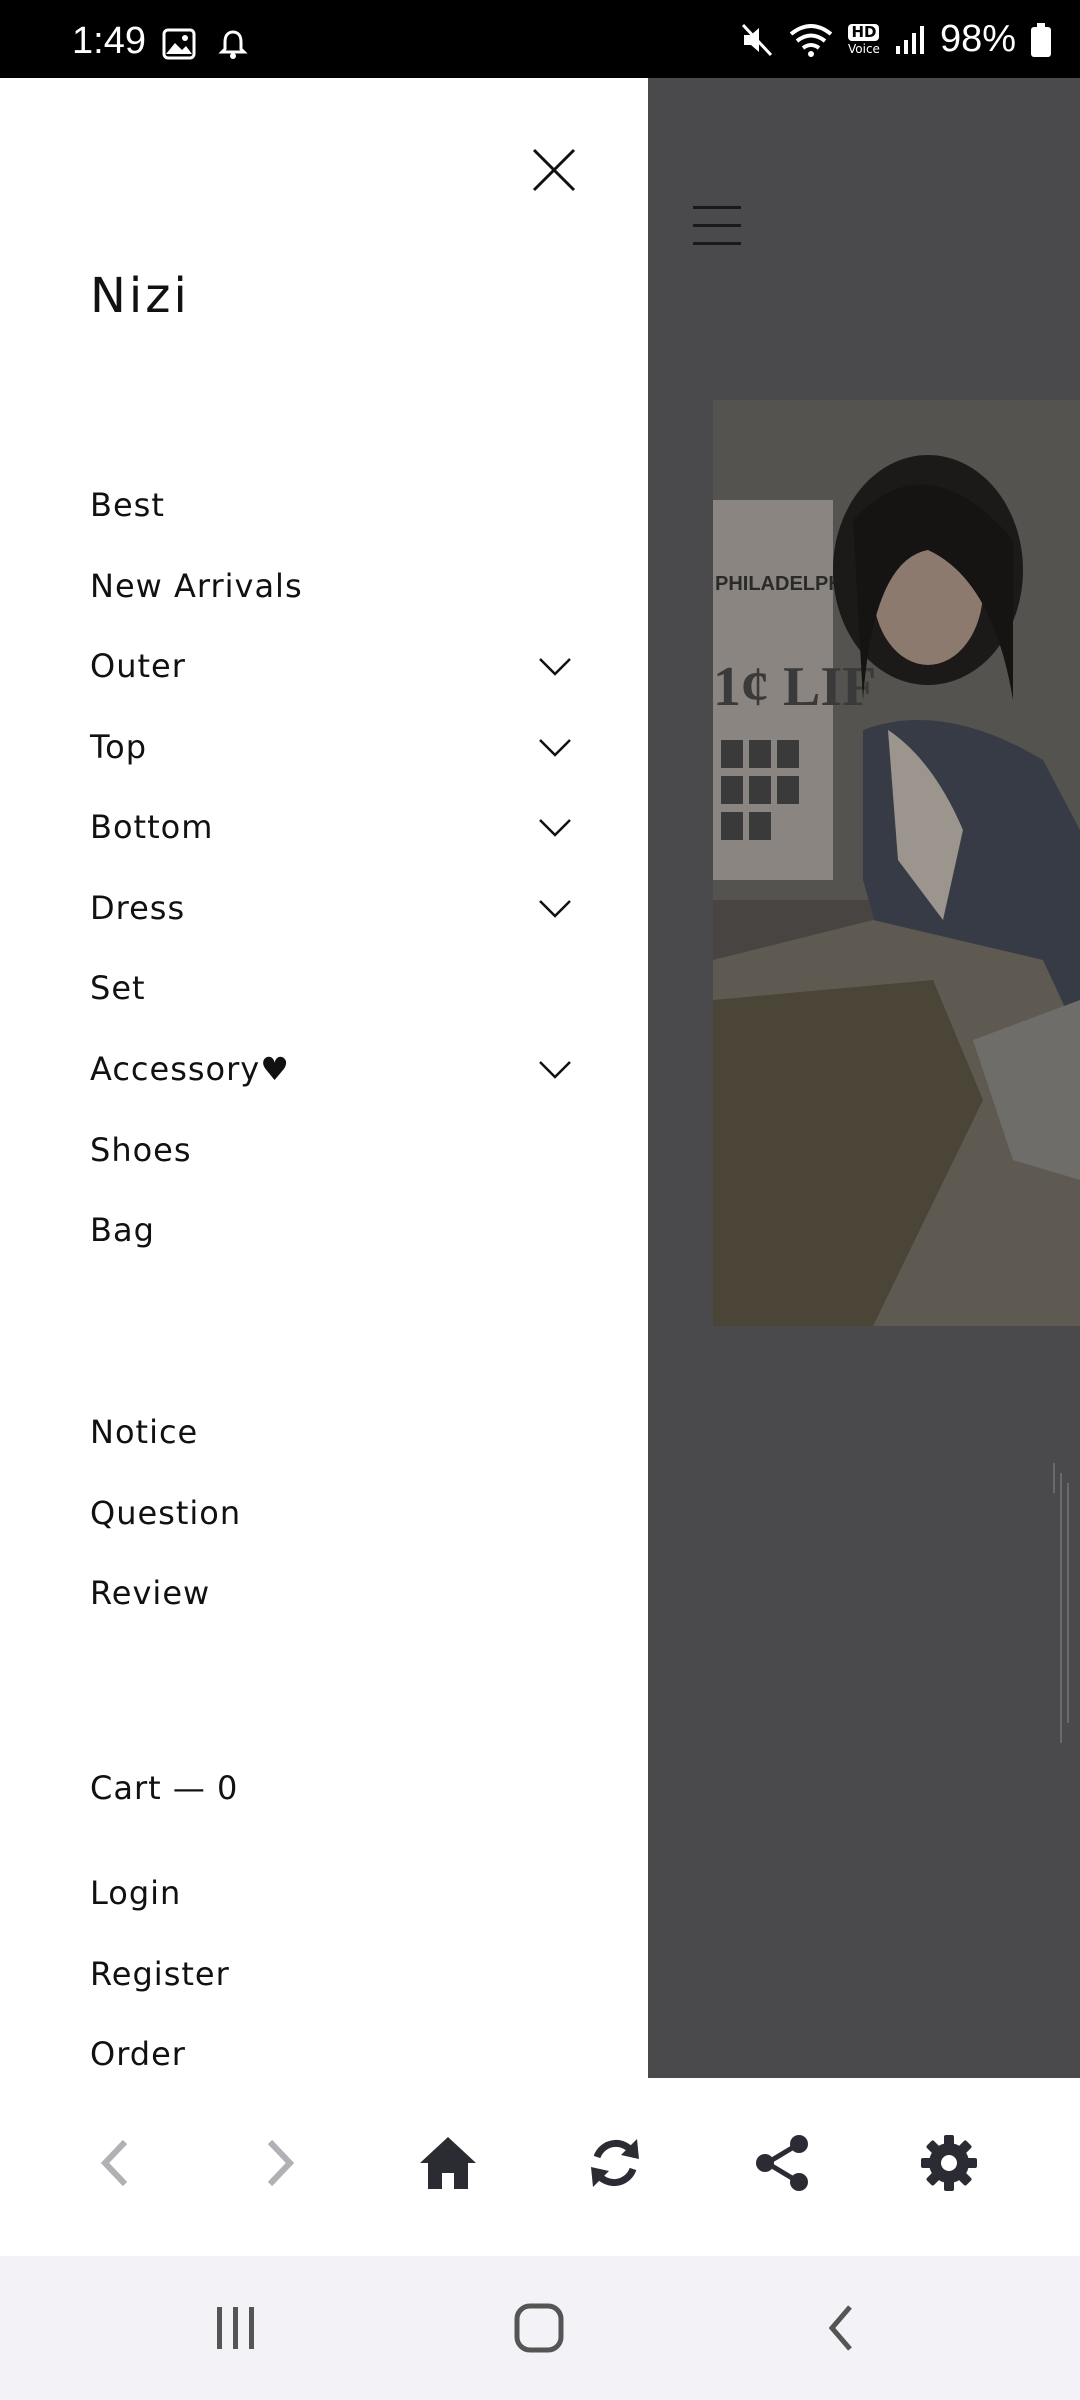  What do you see at coordinates (340, 586) in the screenshot?
I see `menu-item-new-arrivals: New Arrivals` at bounding box center [340, 586].